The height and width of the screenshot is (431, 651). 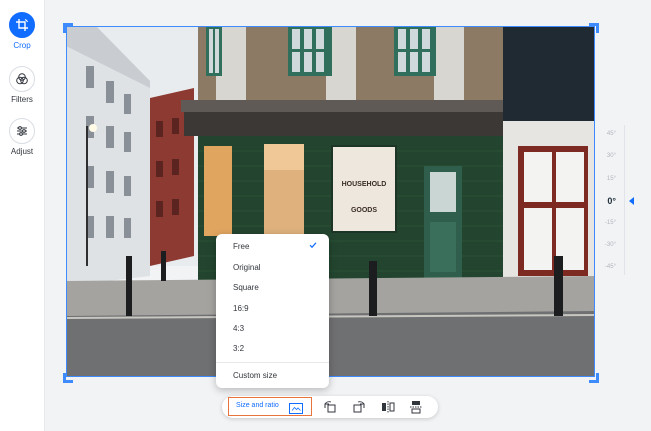 I want to click on rotation-tick: -45°, so click(x=610, y=267).